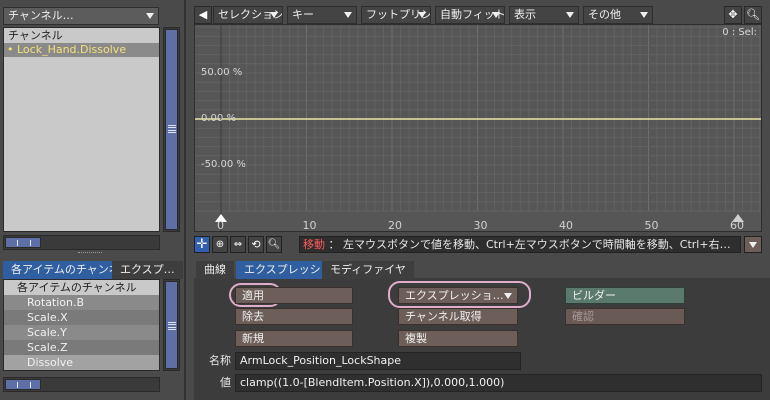 The image size is (770, 400). Describe the element at coordinates (314, 244) in the screenshot. I see `status-mode: 移動` at that location.